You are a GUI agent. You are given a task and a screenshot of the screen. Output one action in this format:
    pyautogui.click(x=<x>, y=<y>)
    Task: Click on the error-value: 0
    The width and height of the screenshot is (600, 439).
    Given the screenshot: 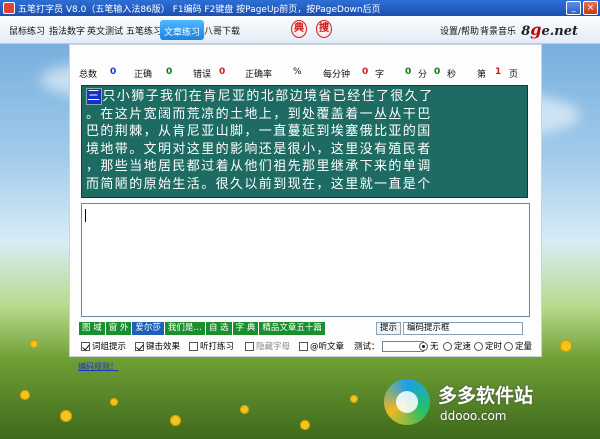 What is the action you would take?
    pyautogui.click(x=222, y=72)
    